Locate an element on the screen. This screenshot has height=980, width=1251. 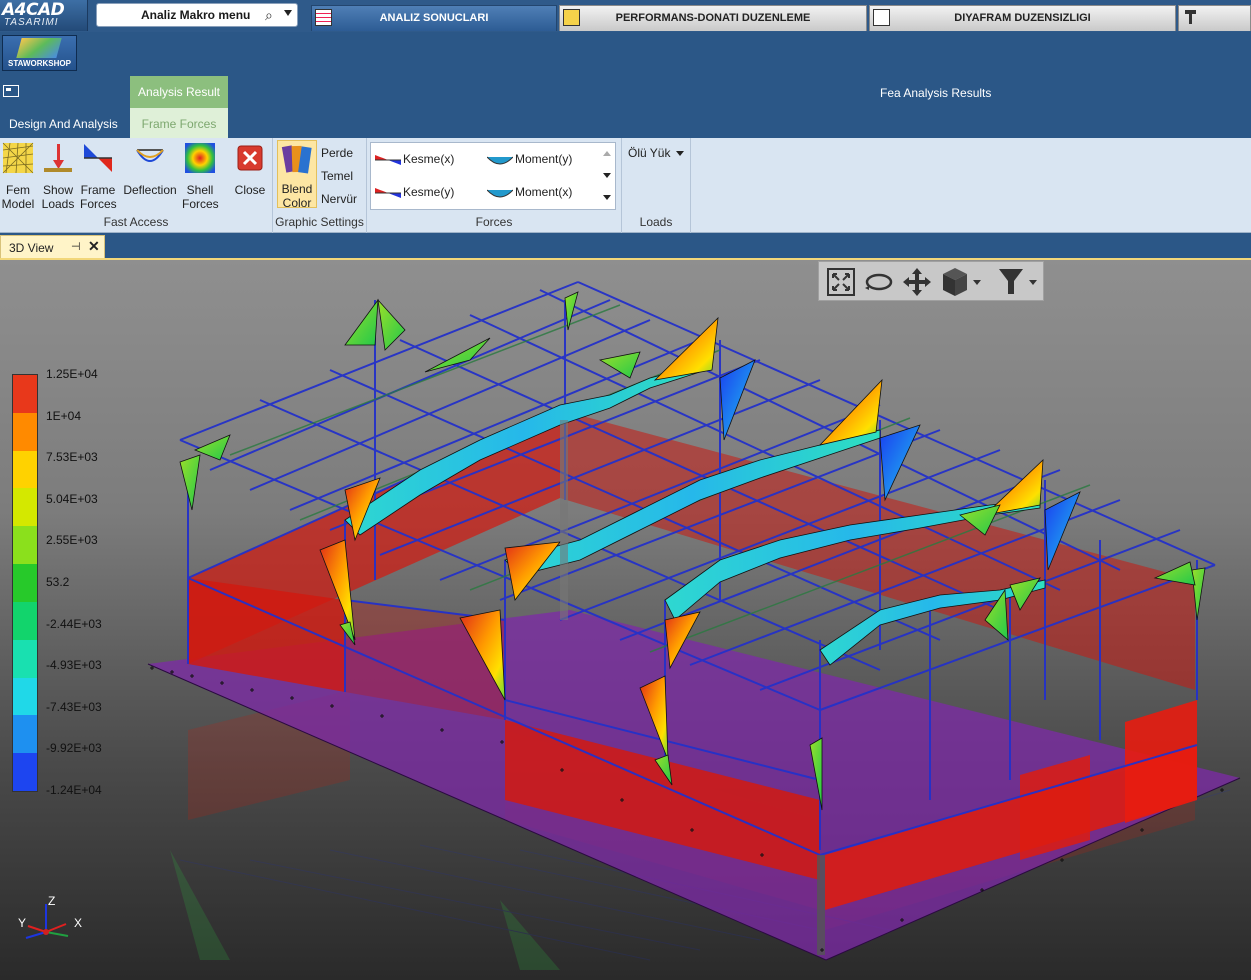
close-button: Close is located at coordinates (250, 169).